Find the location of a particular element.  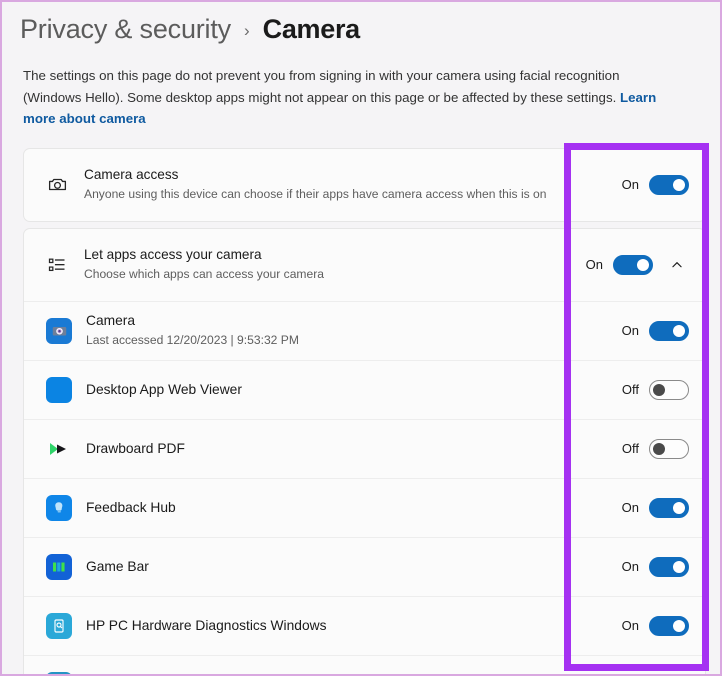

game-bar-icon is located at coordinates (59, 566).